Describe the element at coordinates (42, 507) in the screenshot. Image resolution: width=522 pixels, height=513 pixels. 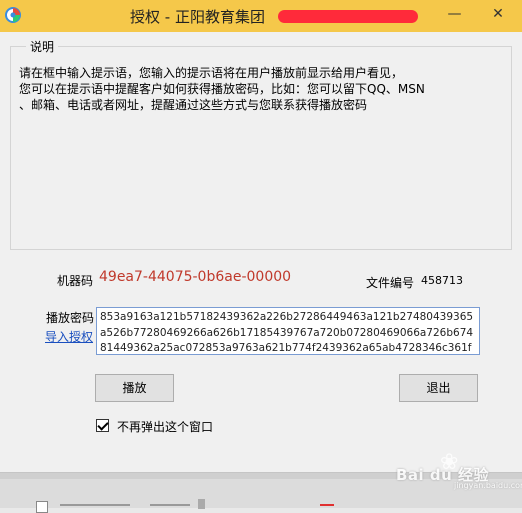
I see `background-checkbox` at that location.